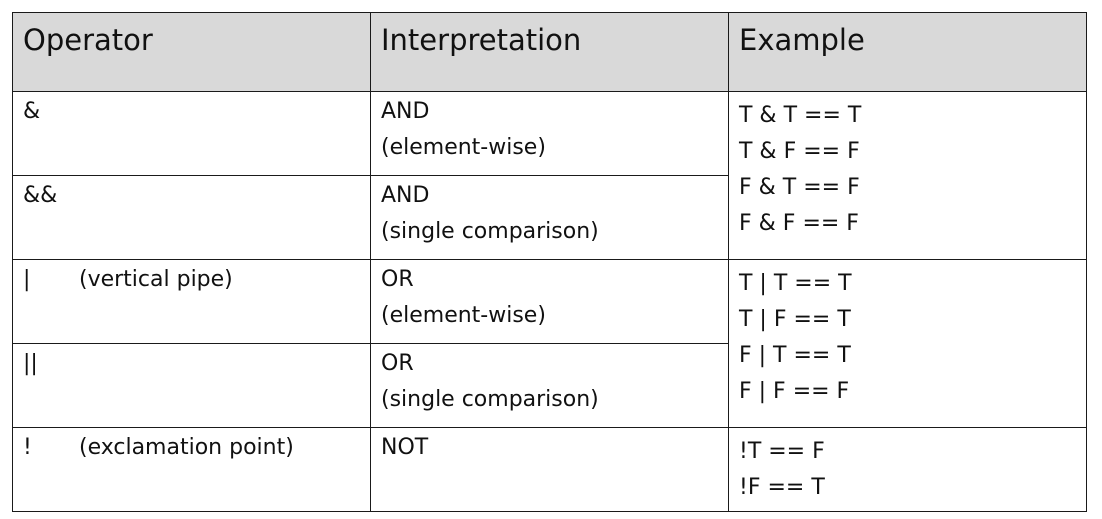  Describe the element at coordinates (799, 187) in the screenshot. I see `example-line: F & T == F` at that location.